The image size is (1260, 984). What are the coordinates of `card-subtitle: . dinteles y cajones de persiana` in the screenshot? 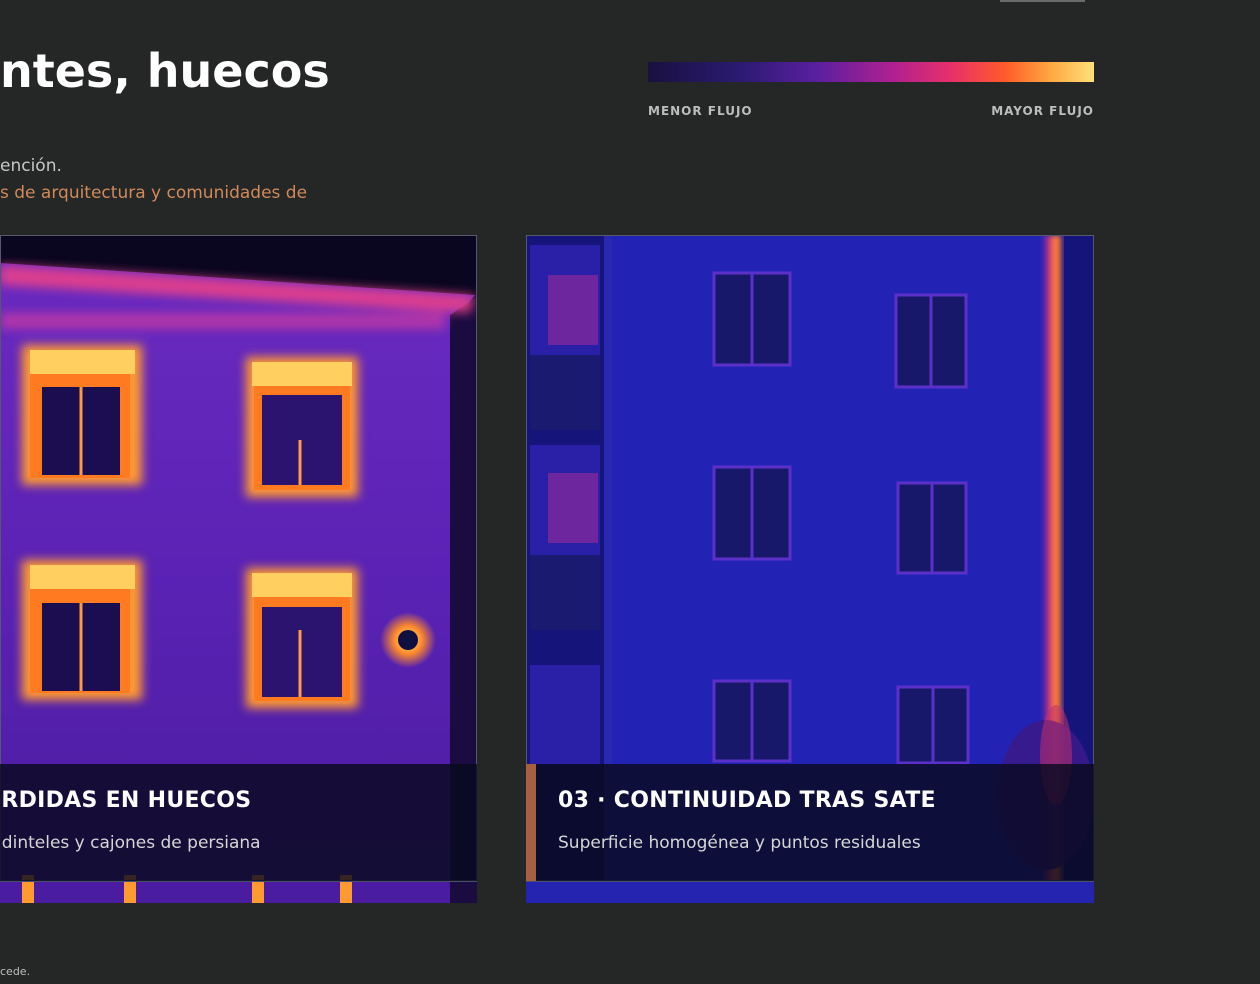 It's located at (130, 843).